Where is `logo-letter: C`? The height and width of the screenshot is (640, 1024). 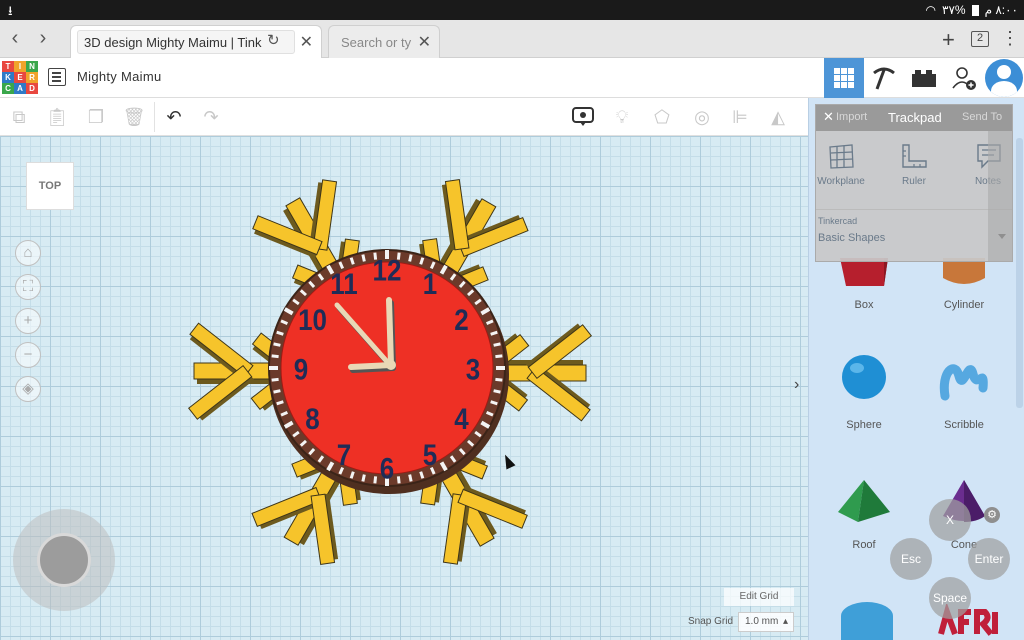
logo-letter: C is located at coordinates (8, 88).